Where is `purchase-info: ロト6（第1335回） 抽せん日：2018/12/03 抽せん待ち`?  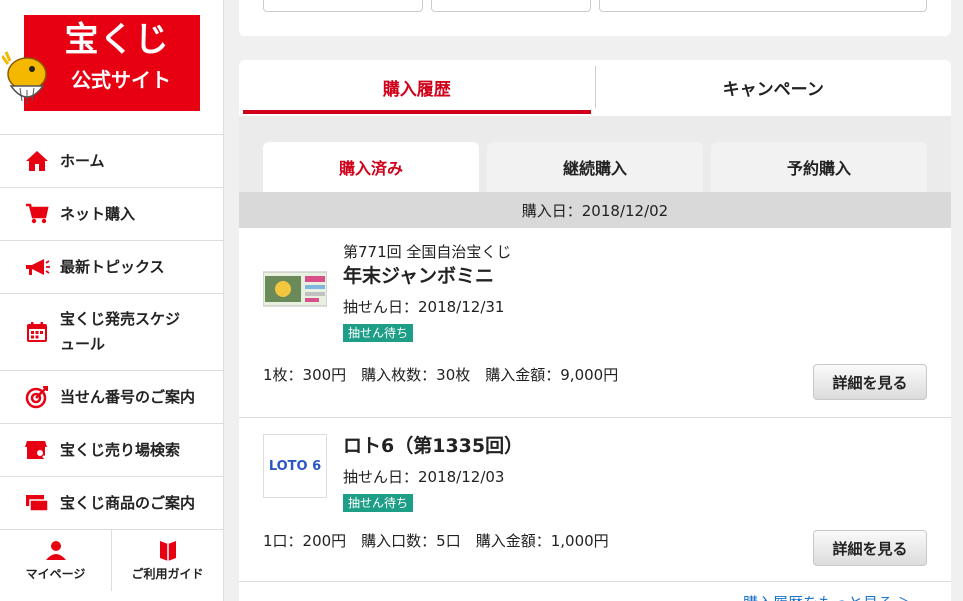
purchase-info: ロト6（第1335回） 抽せん日：2018/12/03 抽せん待ち is located at coordinates (433, 472).